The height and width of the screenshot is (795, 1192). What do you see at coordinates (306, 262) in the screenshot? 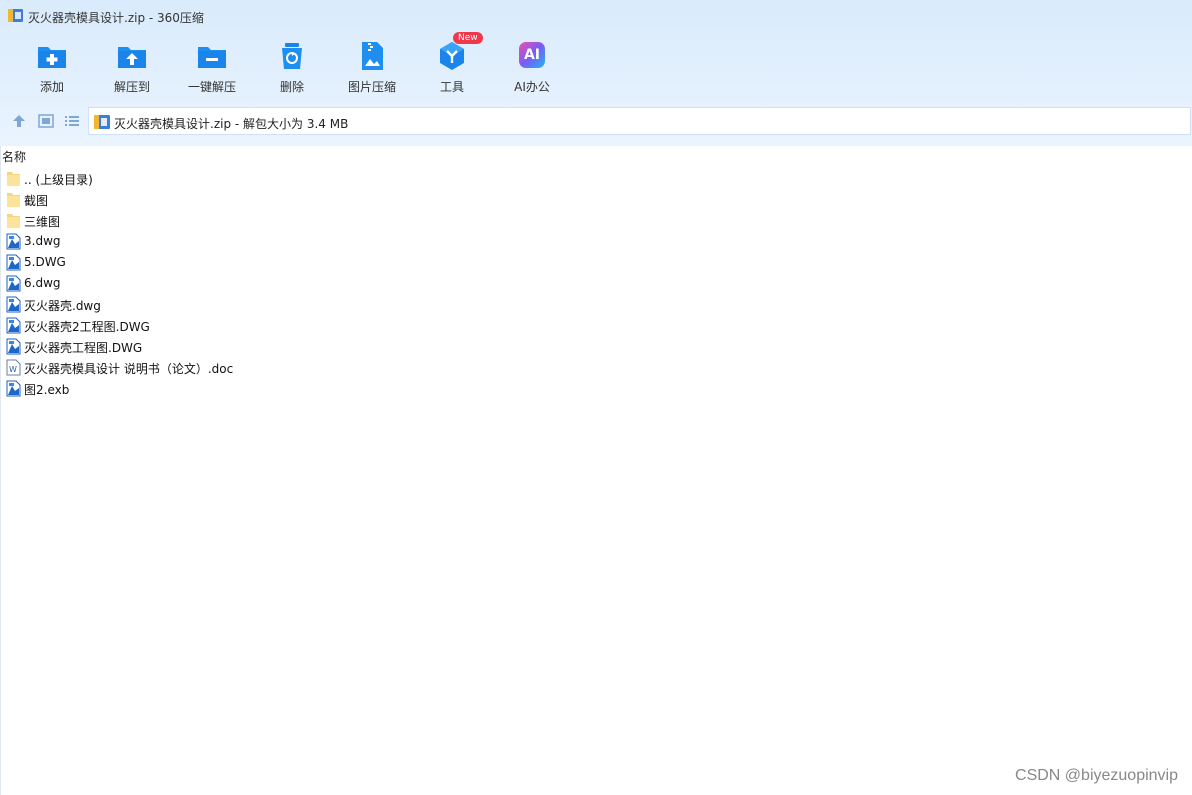
I see `file-row: 5.DWG` at bounding box center [306, 262].